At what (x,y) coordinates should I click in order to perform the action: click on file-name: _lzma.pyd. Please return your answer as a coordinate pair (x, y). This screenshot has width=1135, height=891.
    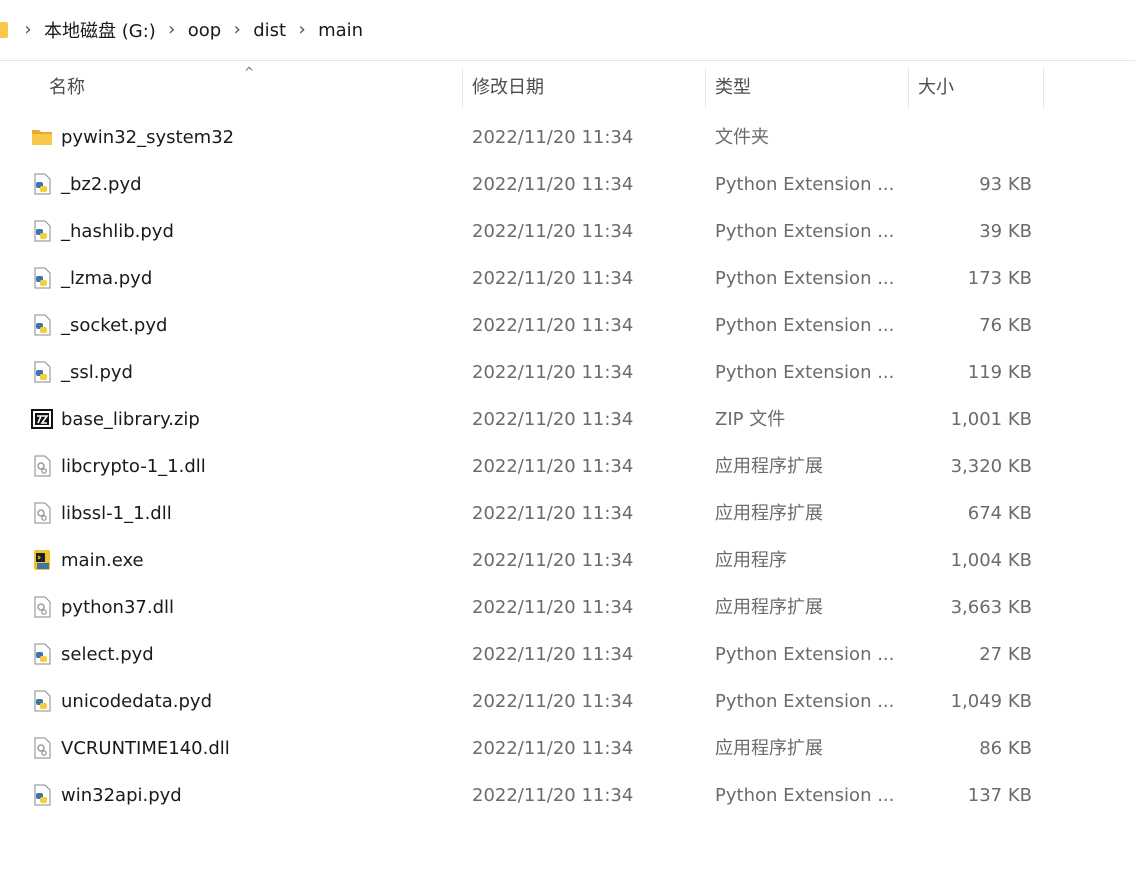
    Looking at the image, I should click on (107, 278).